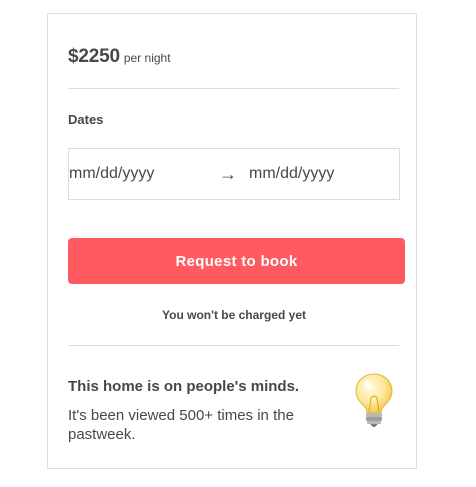 The height and width of the screenshot is (487, 476). Describe the element at coordinates (94, 56) in the screenshot. I see `nightly-price: $2250` at that location.